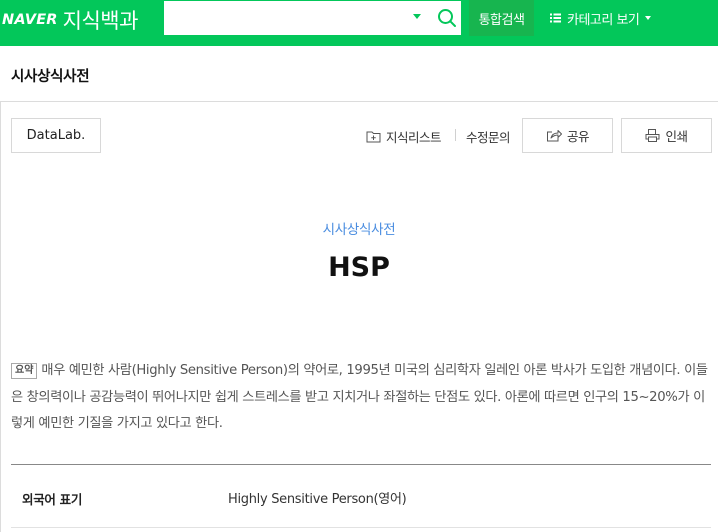 The width and height of the screenshot is (718, 532). Describe the element at coordinates (30, 20) in the screenshot. I see `naver-brand: NAVER` at that location.